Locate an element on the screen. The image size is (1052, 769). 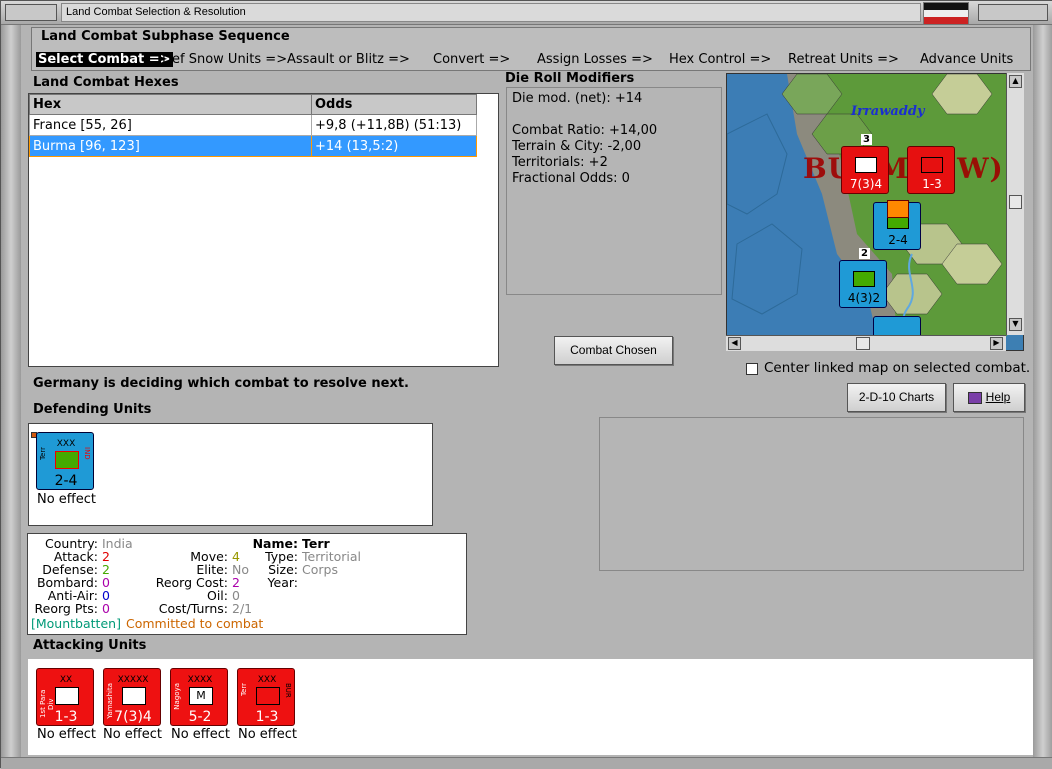
seq-step-select-combat: Select Combat => is located at coordinates (104, 59).